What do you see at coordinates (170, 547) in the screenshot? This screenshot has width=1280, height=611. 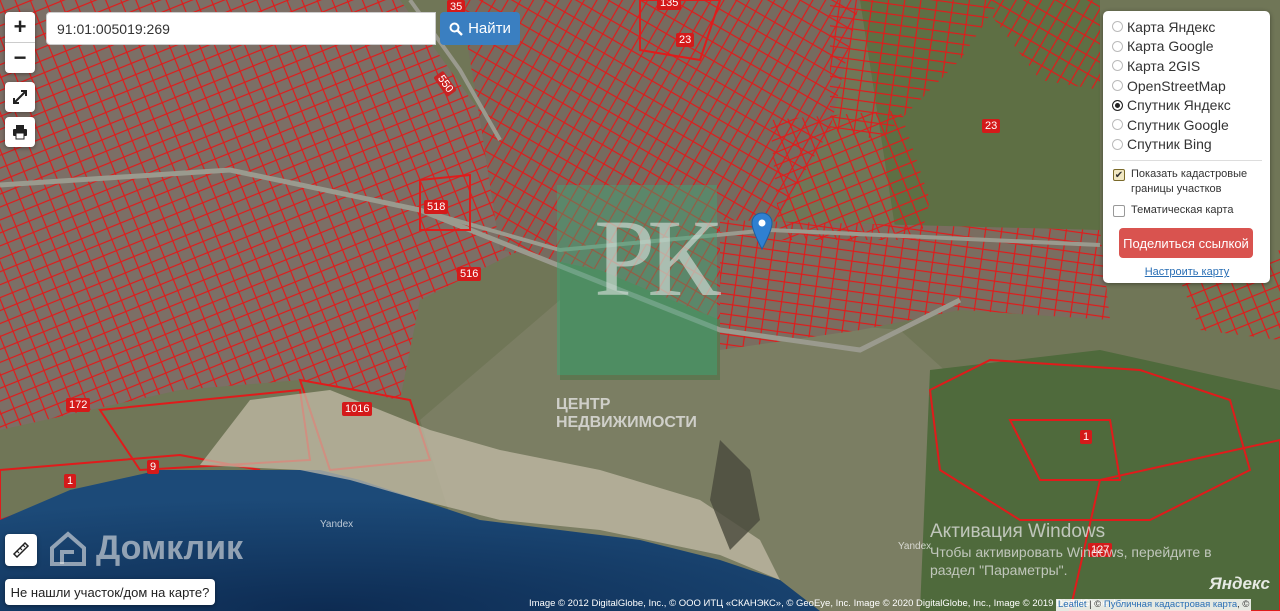 I see `domclick-watermark-text: Домклик` at bounding box center [170, 547].